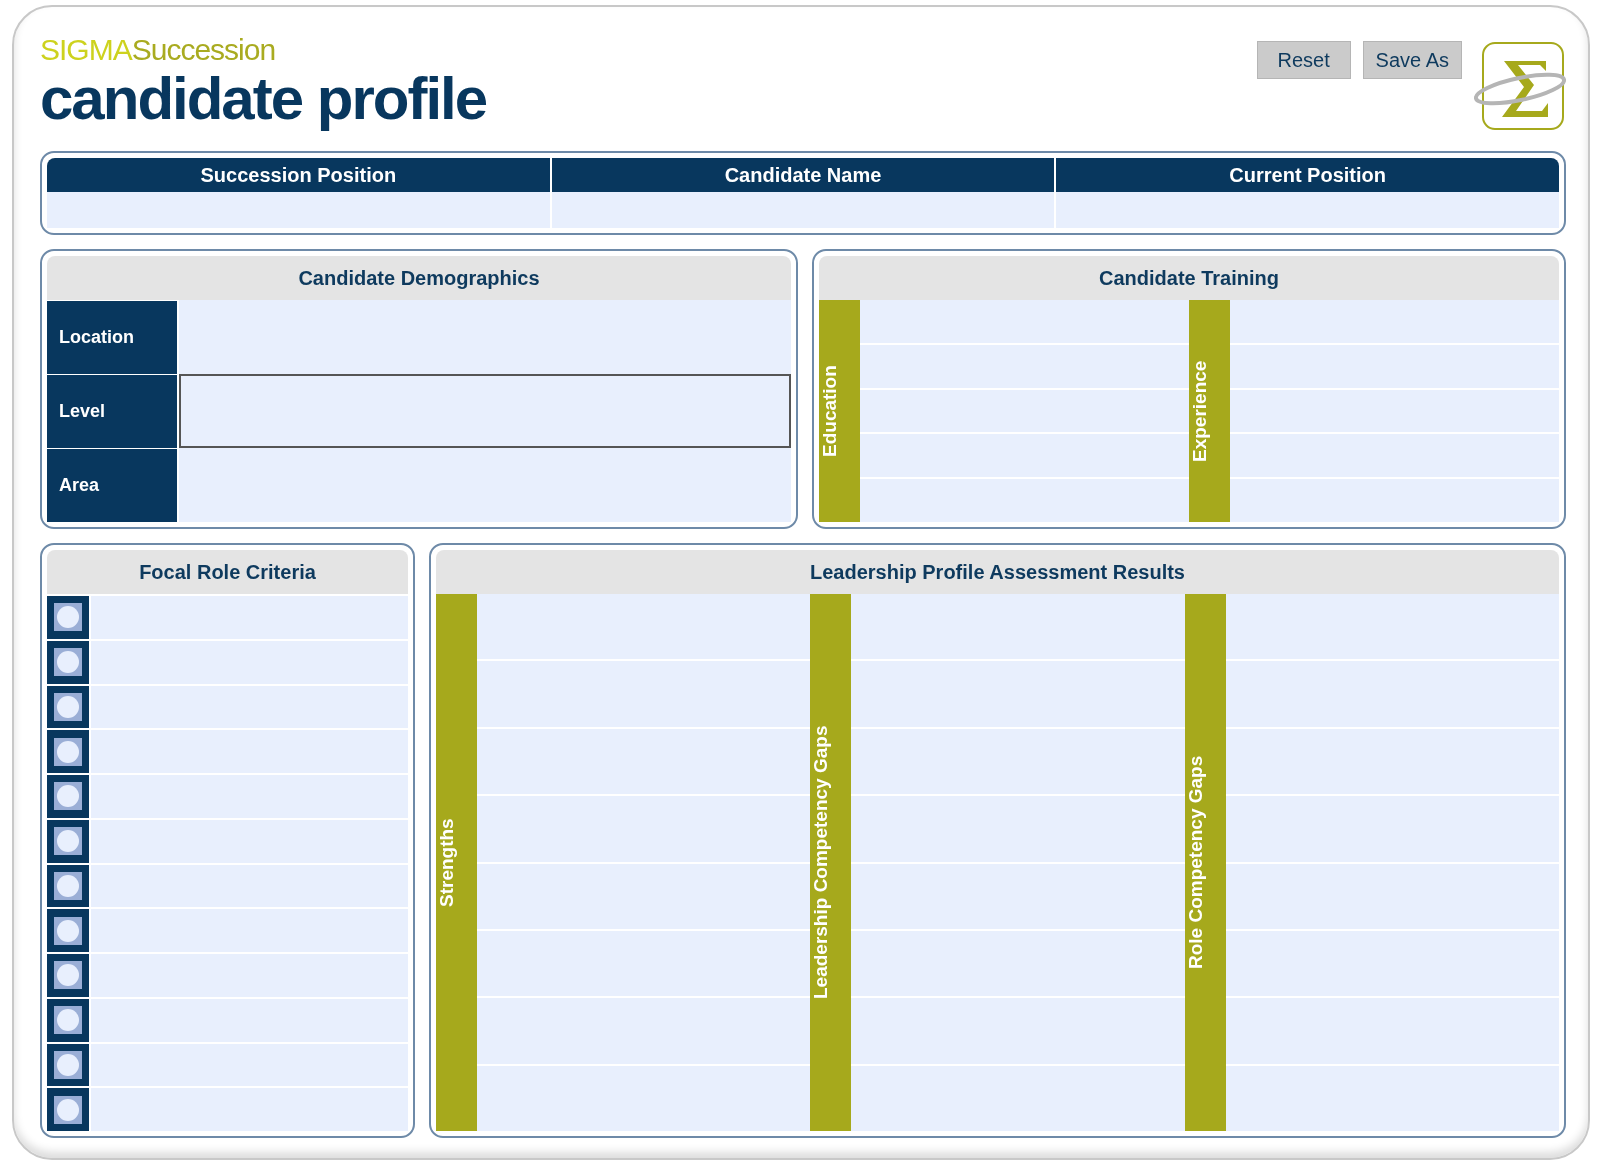  Describe the element at coordinates (112, 411) in the screenshot. I see `field-label: Level` at that location.